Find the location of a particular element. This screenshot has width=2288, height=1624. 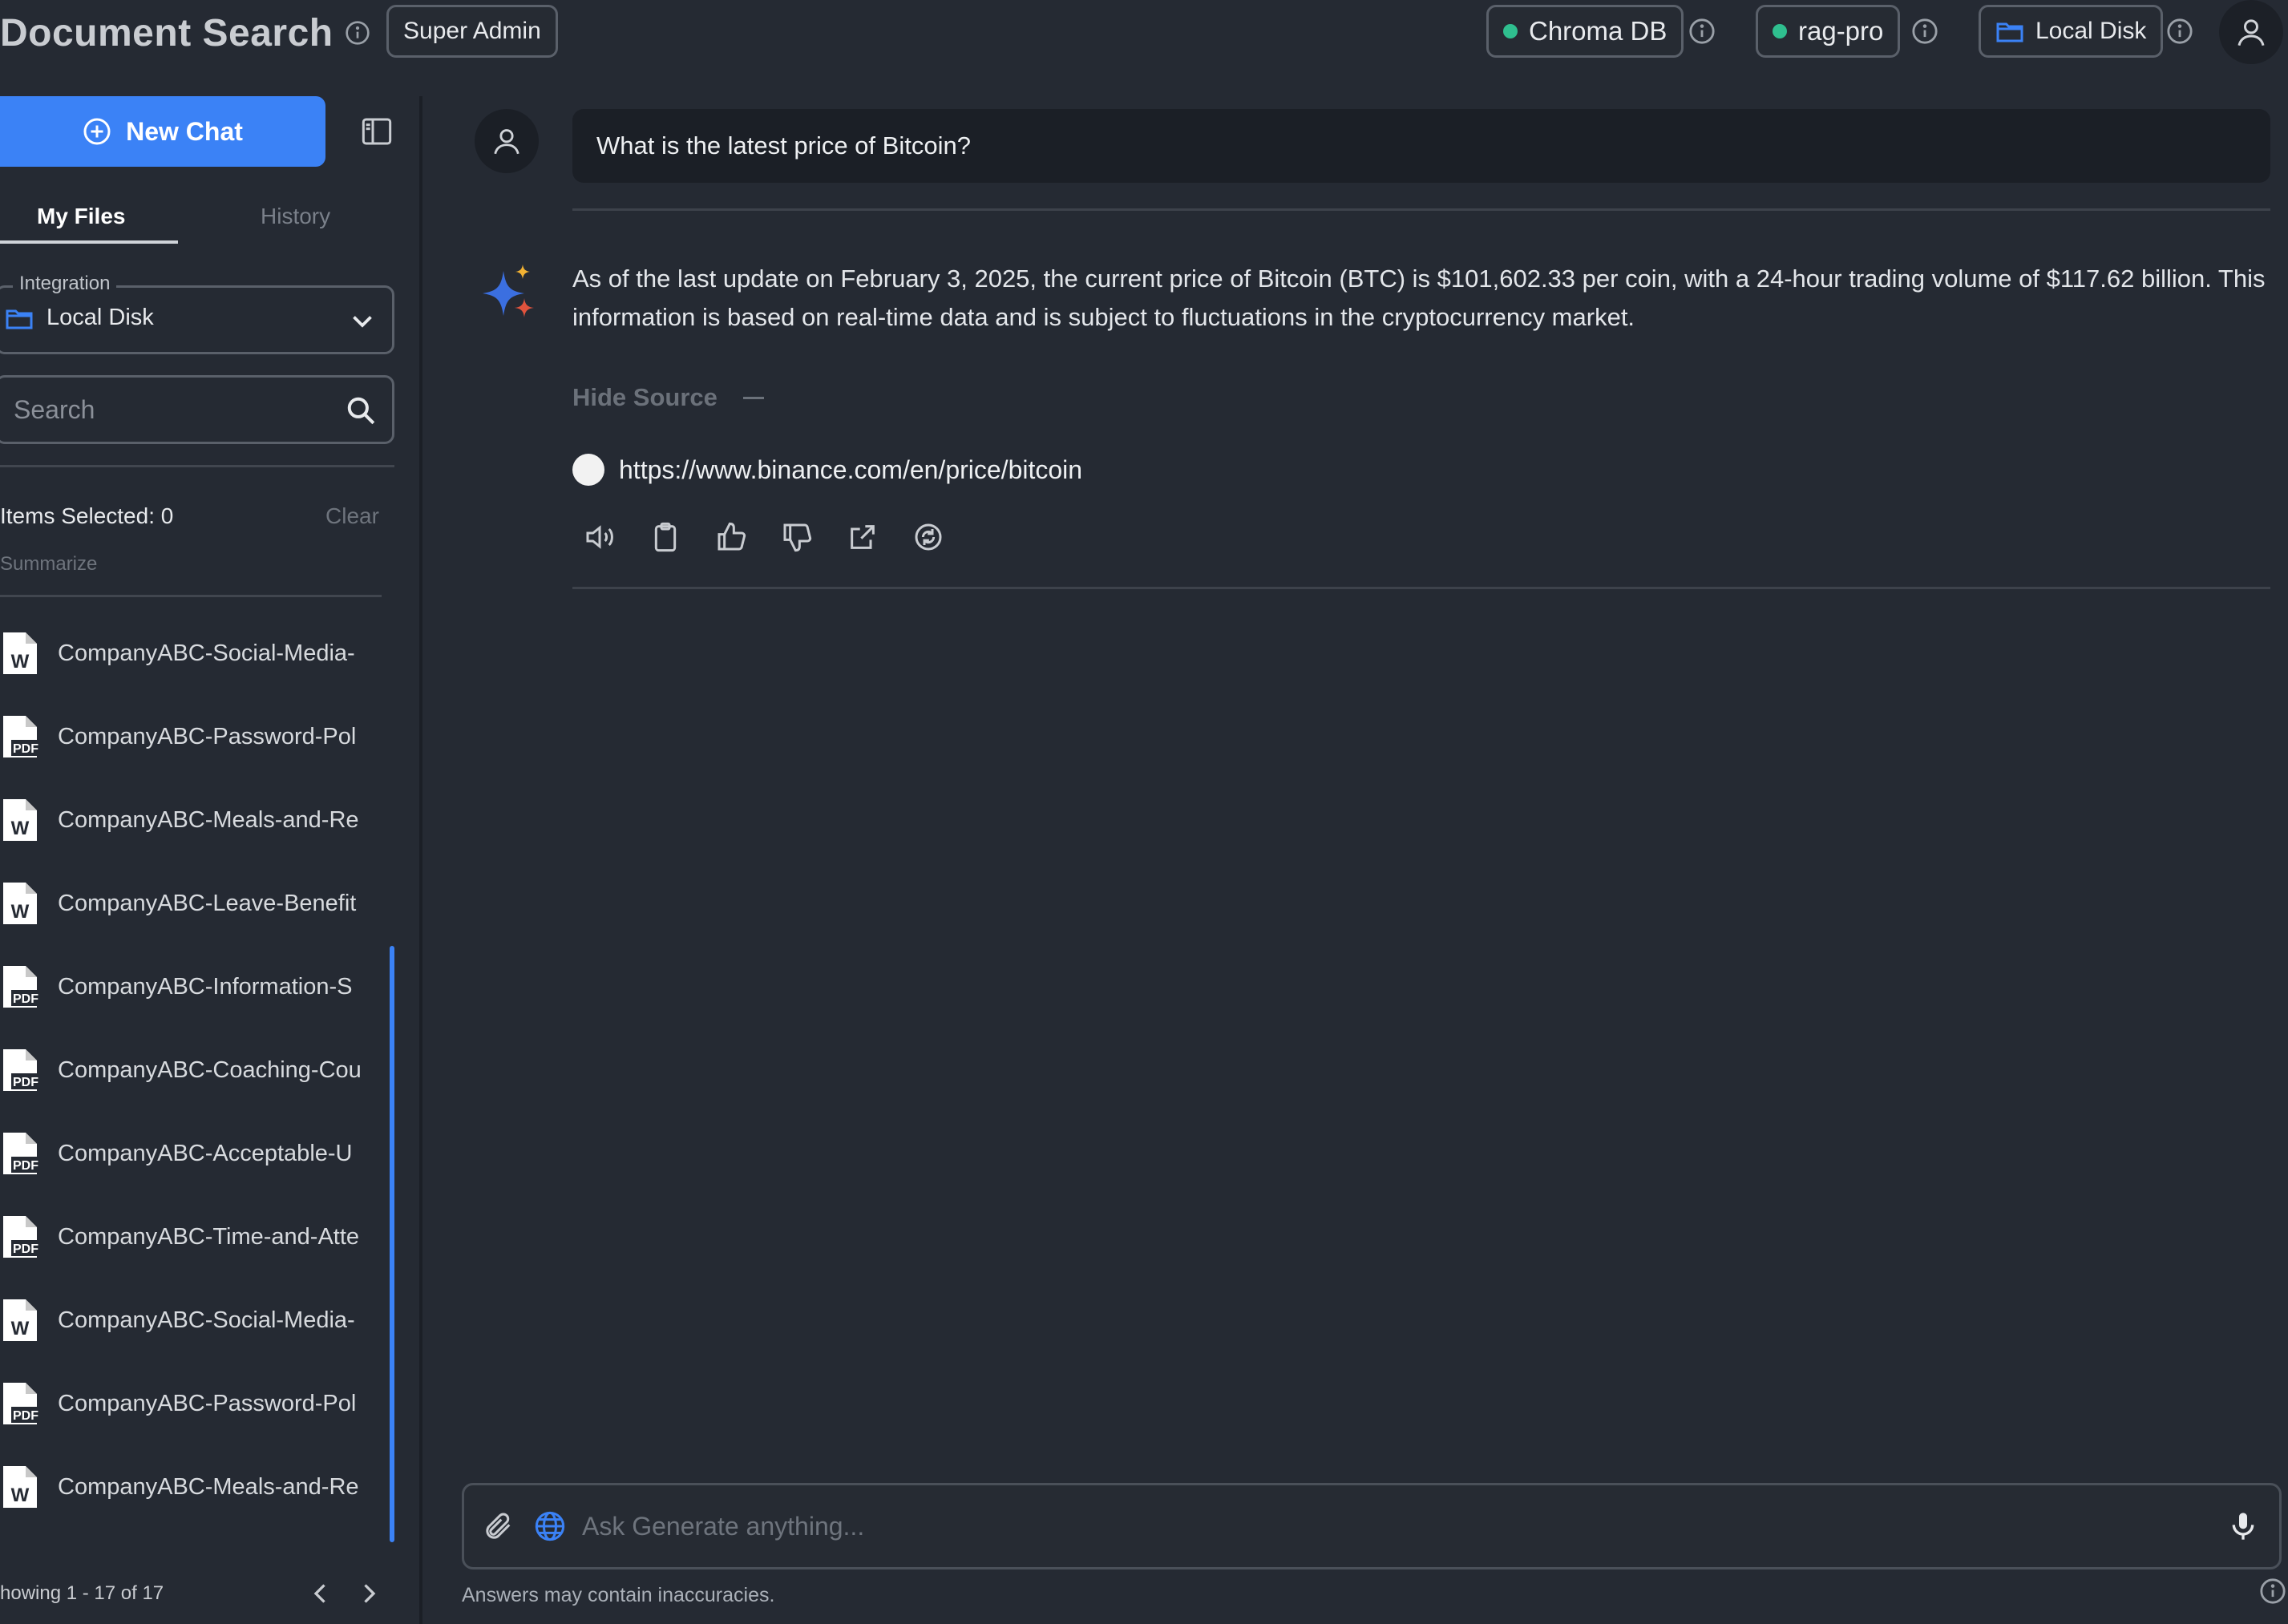

thumbs-down-icon is located at coordinates (797, 537).